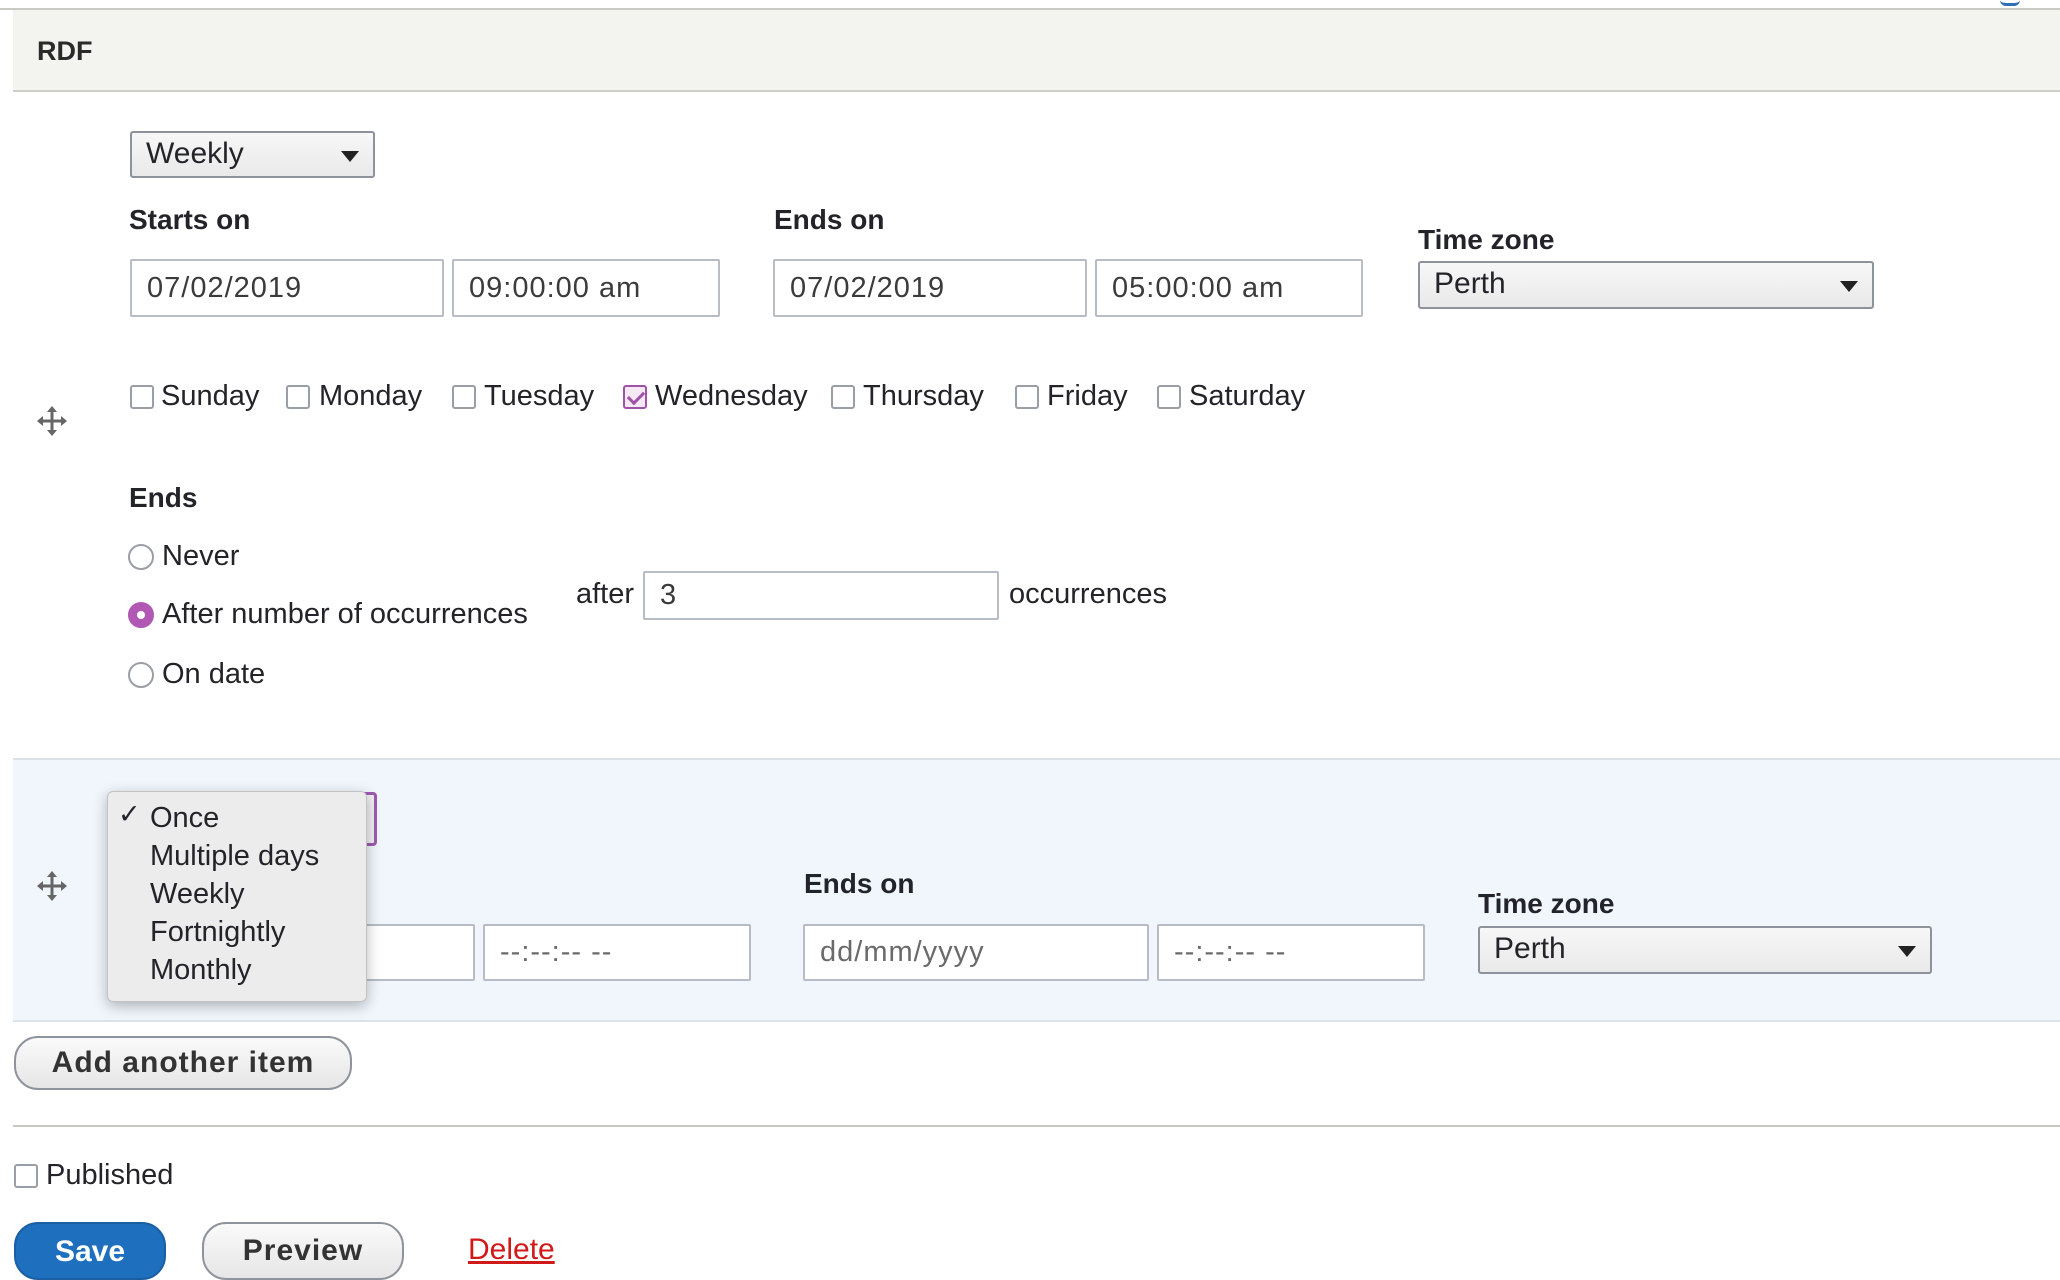  I want to click on dropdown-option-multiple-days: Multiple days, so click(234, 856).